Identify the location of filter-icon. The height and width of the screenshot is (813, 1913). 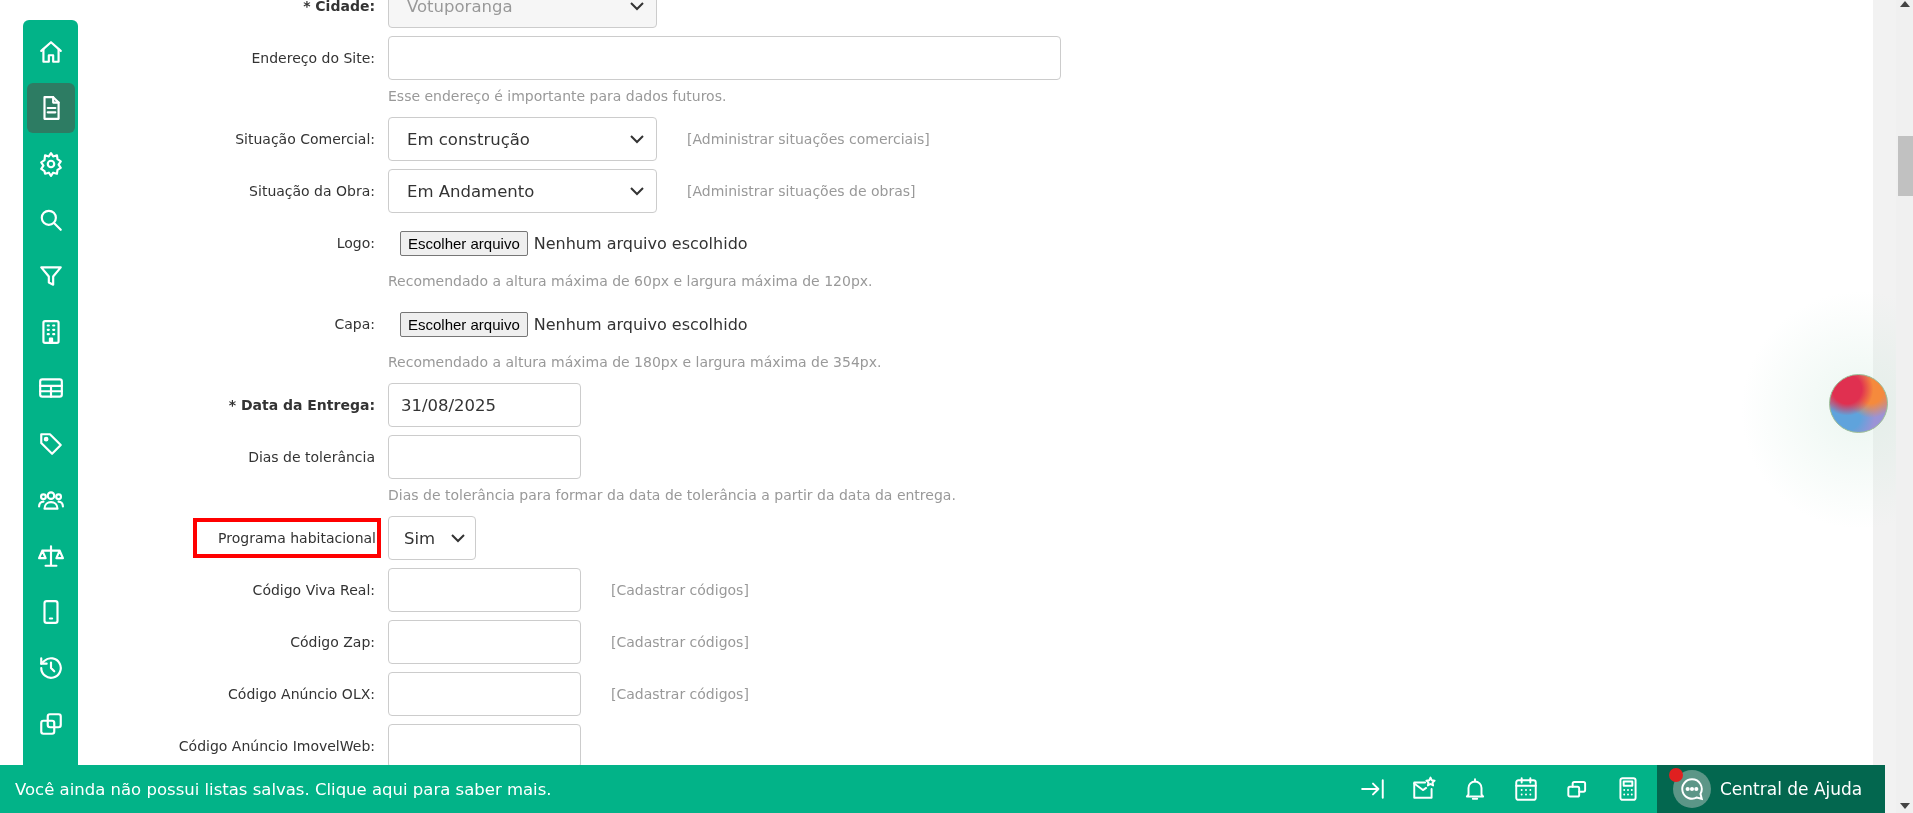
(50, 276).